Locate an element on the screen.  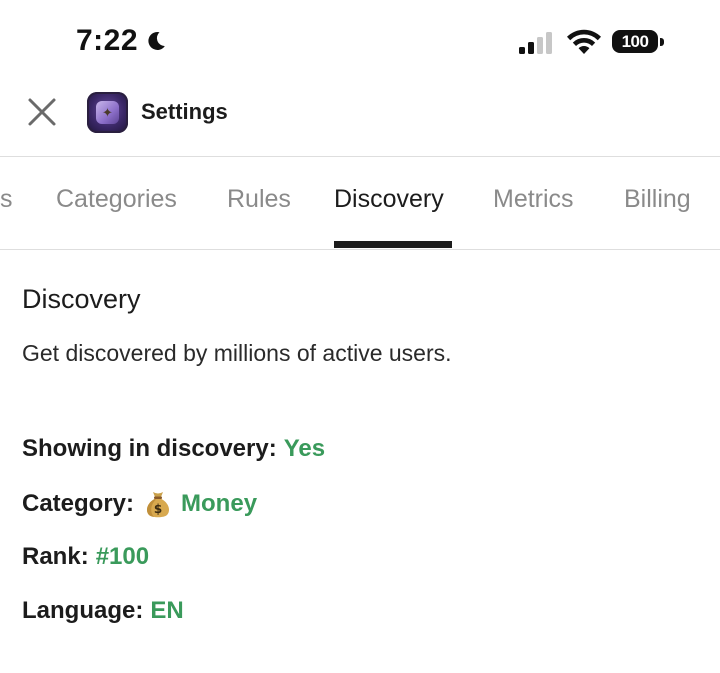
app-icon-glyph: ✦ is located at coordinates (107, 112).